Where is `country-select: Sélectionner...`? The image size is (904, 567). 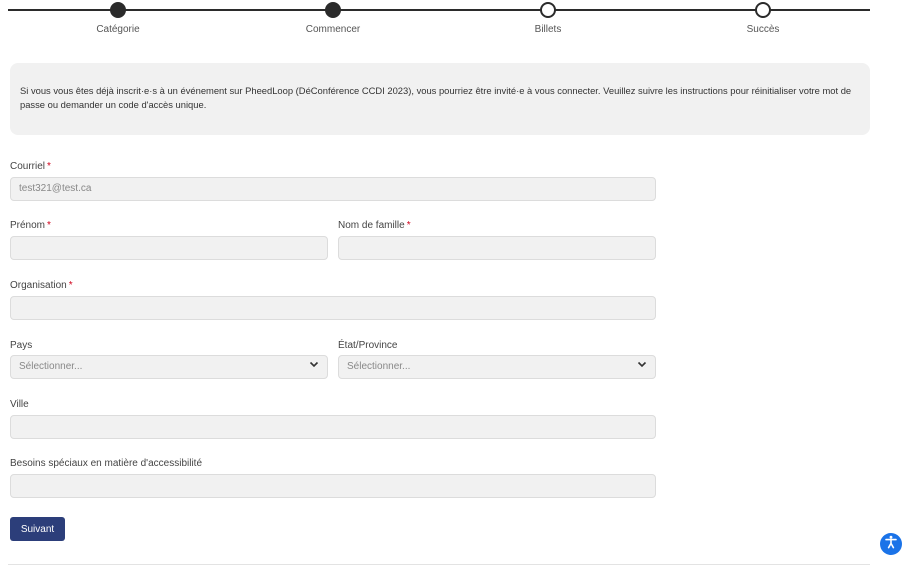 country-select: Sélectionner... is located at coordinates (169, 367).